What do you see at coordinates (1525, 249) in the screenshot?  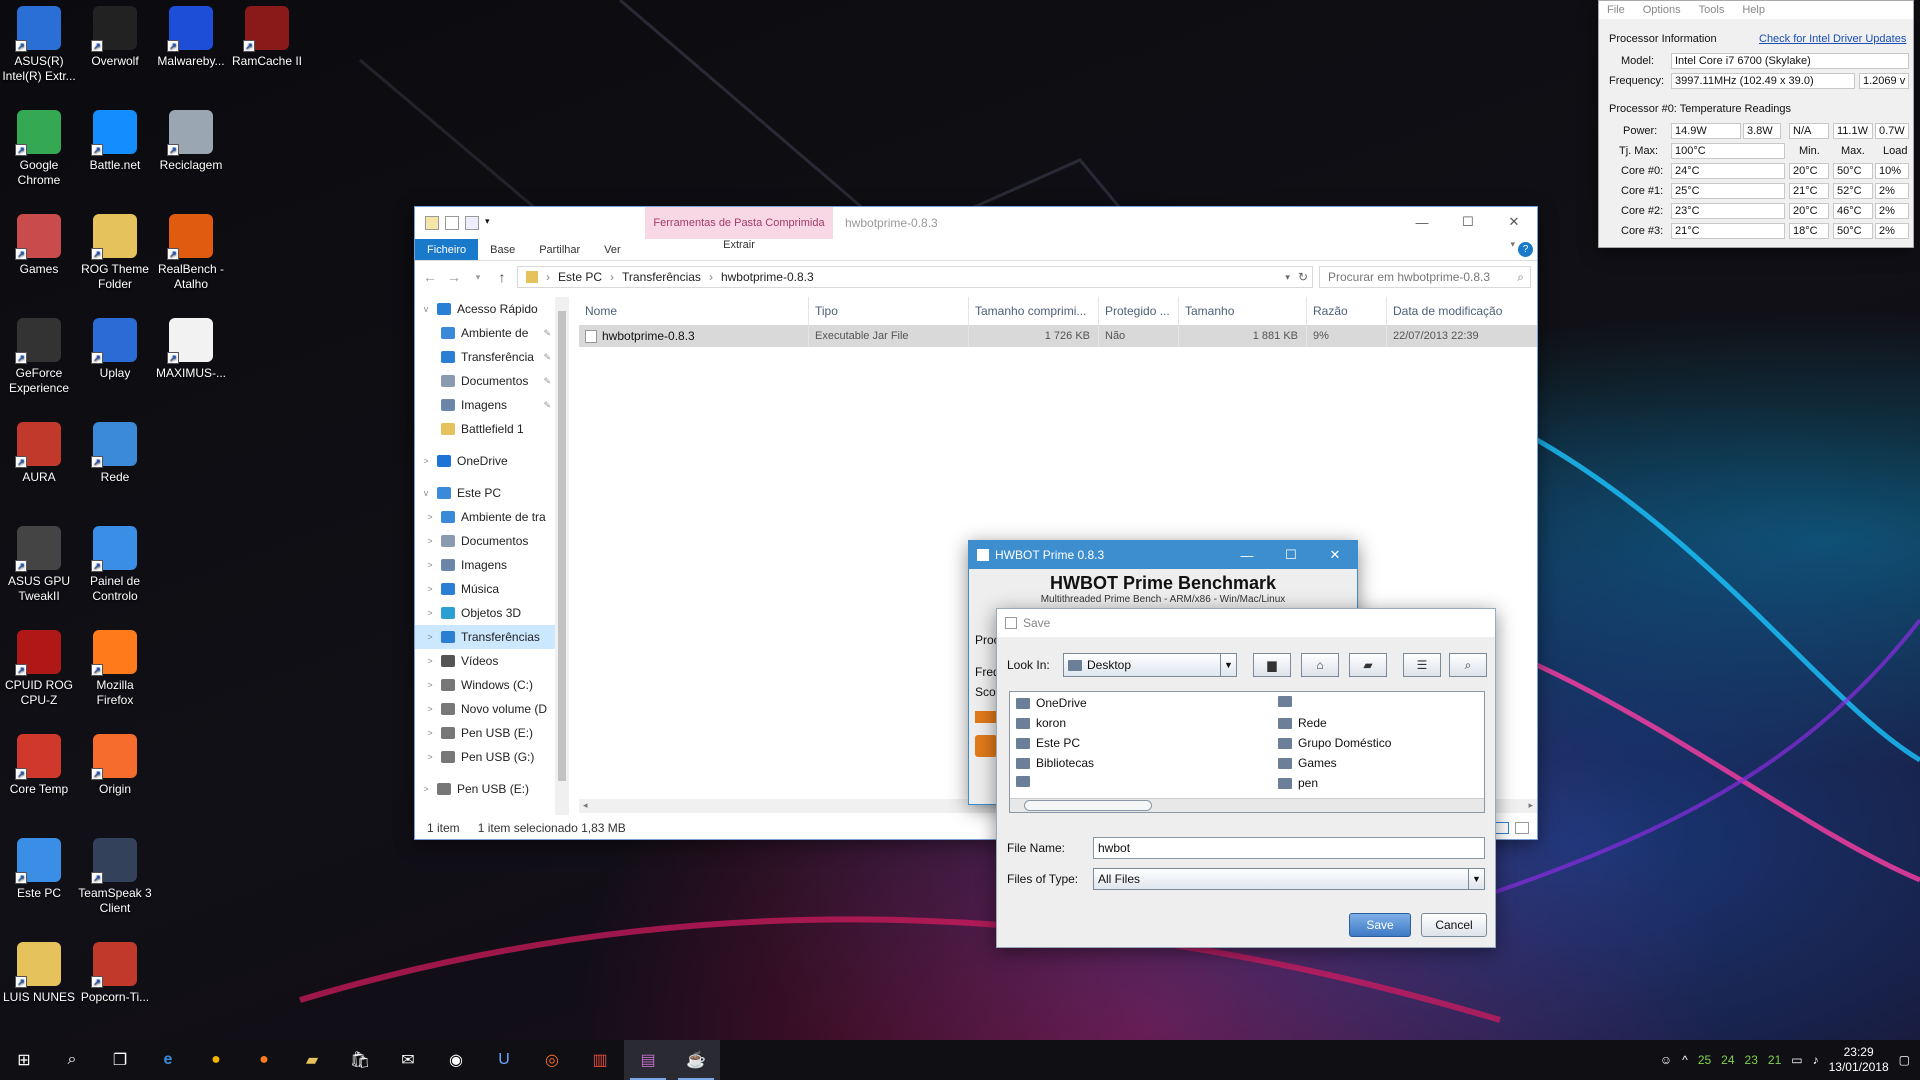 I see `help-icon: ?` at bounding box center [1525, 249].